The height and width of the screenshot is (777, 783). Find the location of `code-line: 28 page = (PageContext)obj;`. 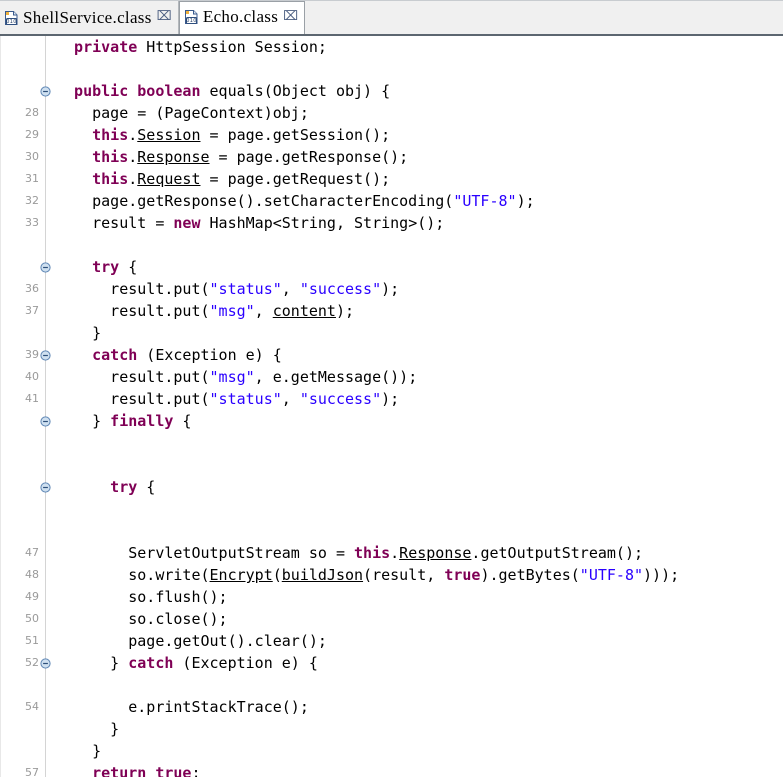

code-line: 28 page = (PageContext)obj; is located at coordinates (391, 113).